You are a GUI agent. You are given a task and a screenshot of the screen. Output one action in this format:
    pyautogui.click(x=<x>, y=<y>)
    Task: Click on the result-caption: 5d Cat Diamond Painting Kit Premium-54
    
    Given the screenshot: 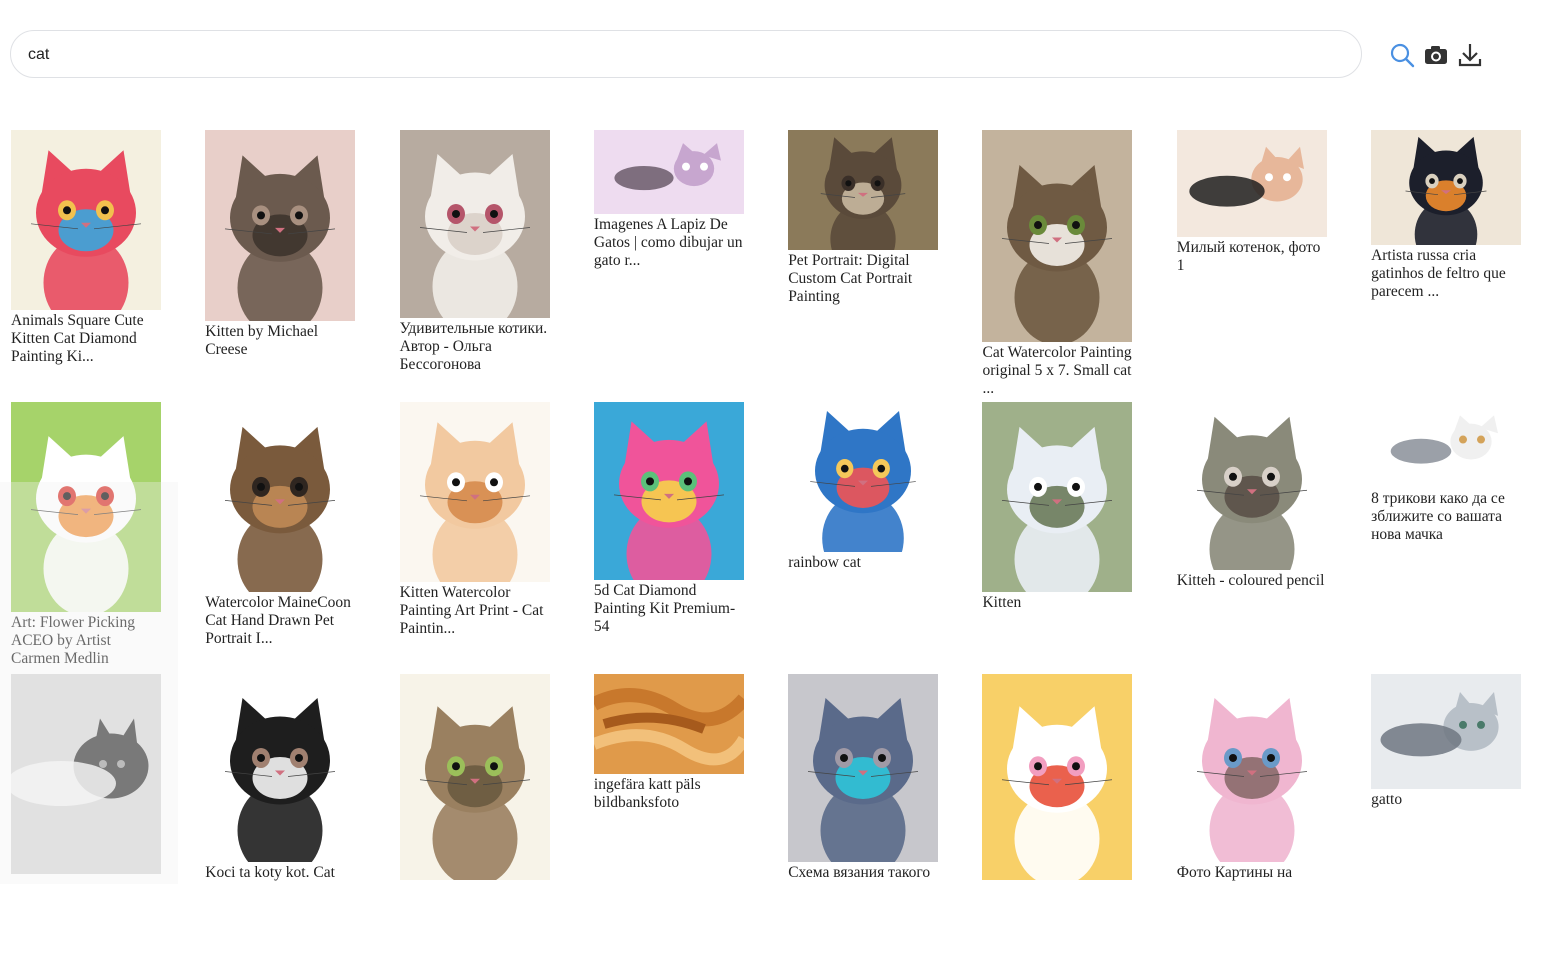 What is the action you would take?
    pyautogui.click(x=669, y=608)
    